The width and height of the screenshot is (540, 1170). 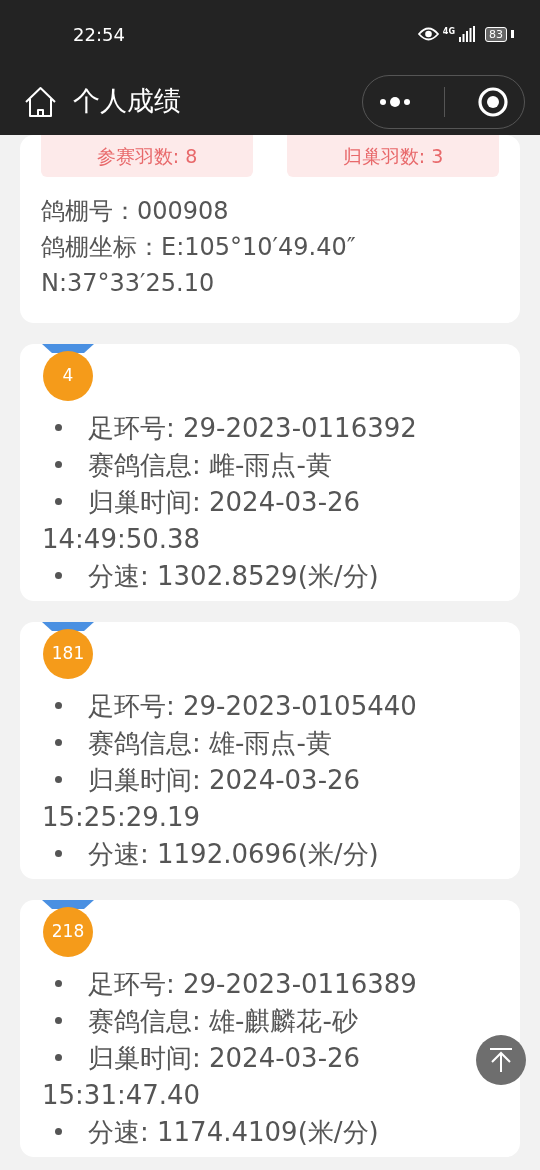 I want to click on close-icon, so click(x=492, y=101).